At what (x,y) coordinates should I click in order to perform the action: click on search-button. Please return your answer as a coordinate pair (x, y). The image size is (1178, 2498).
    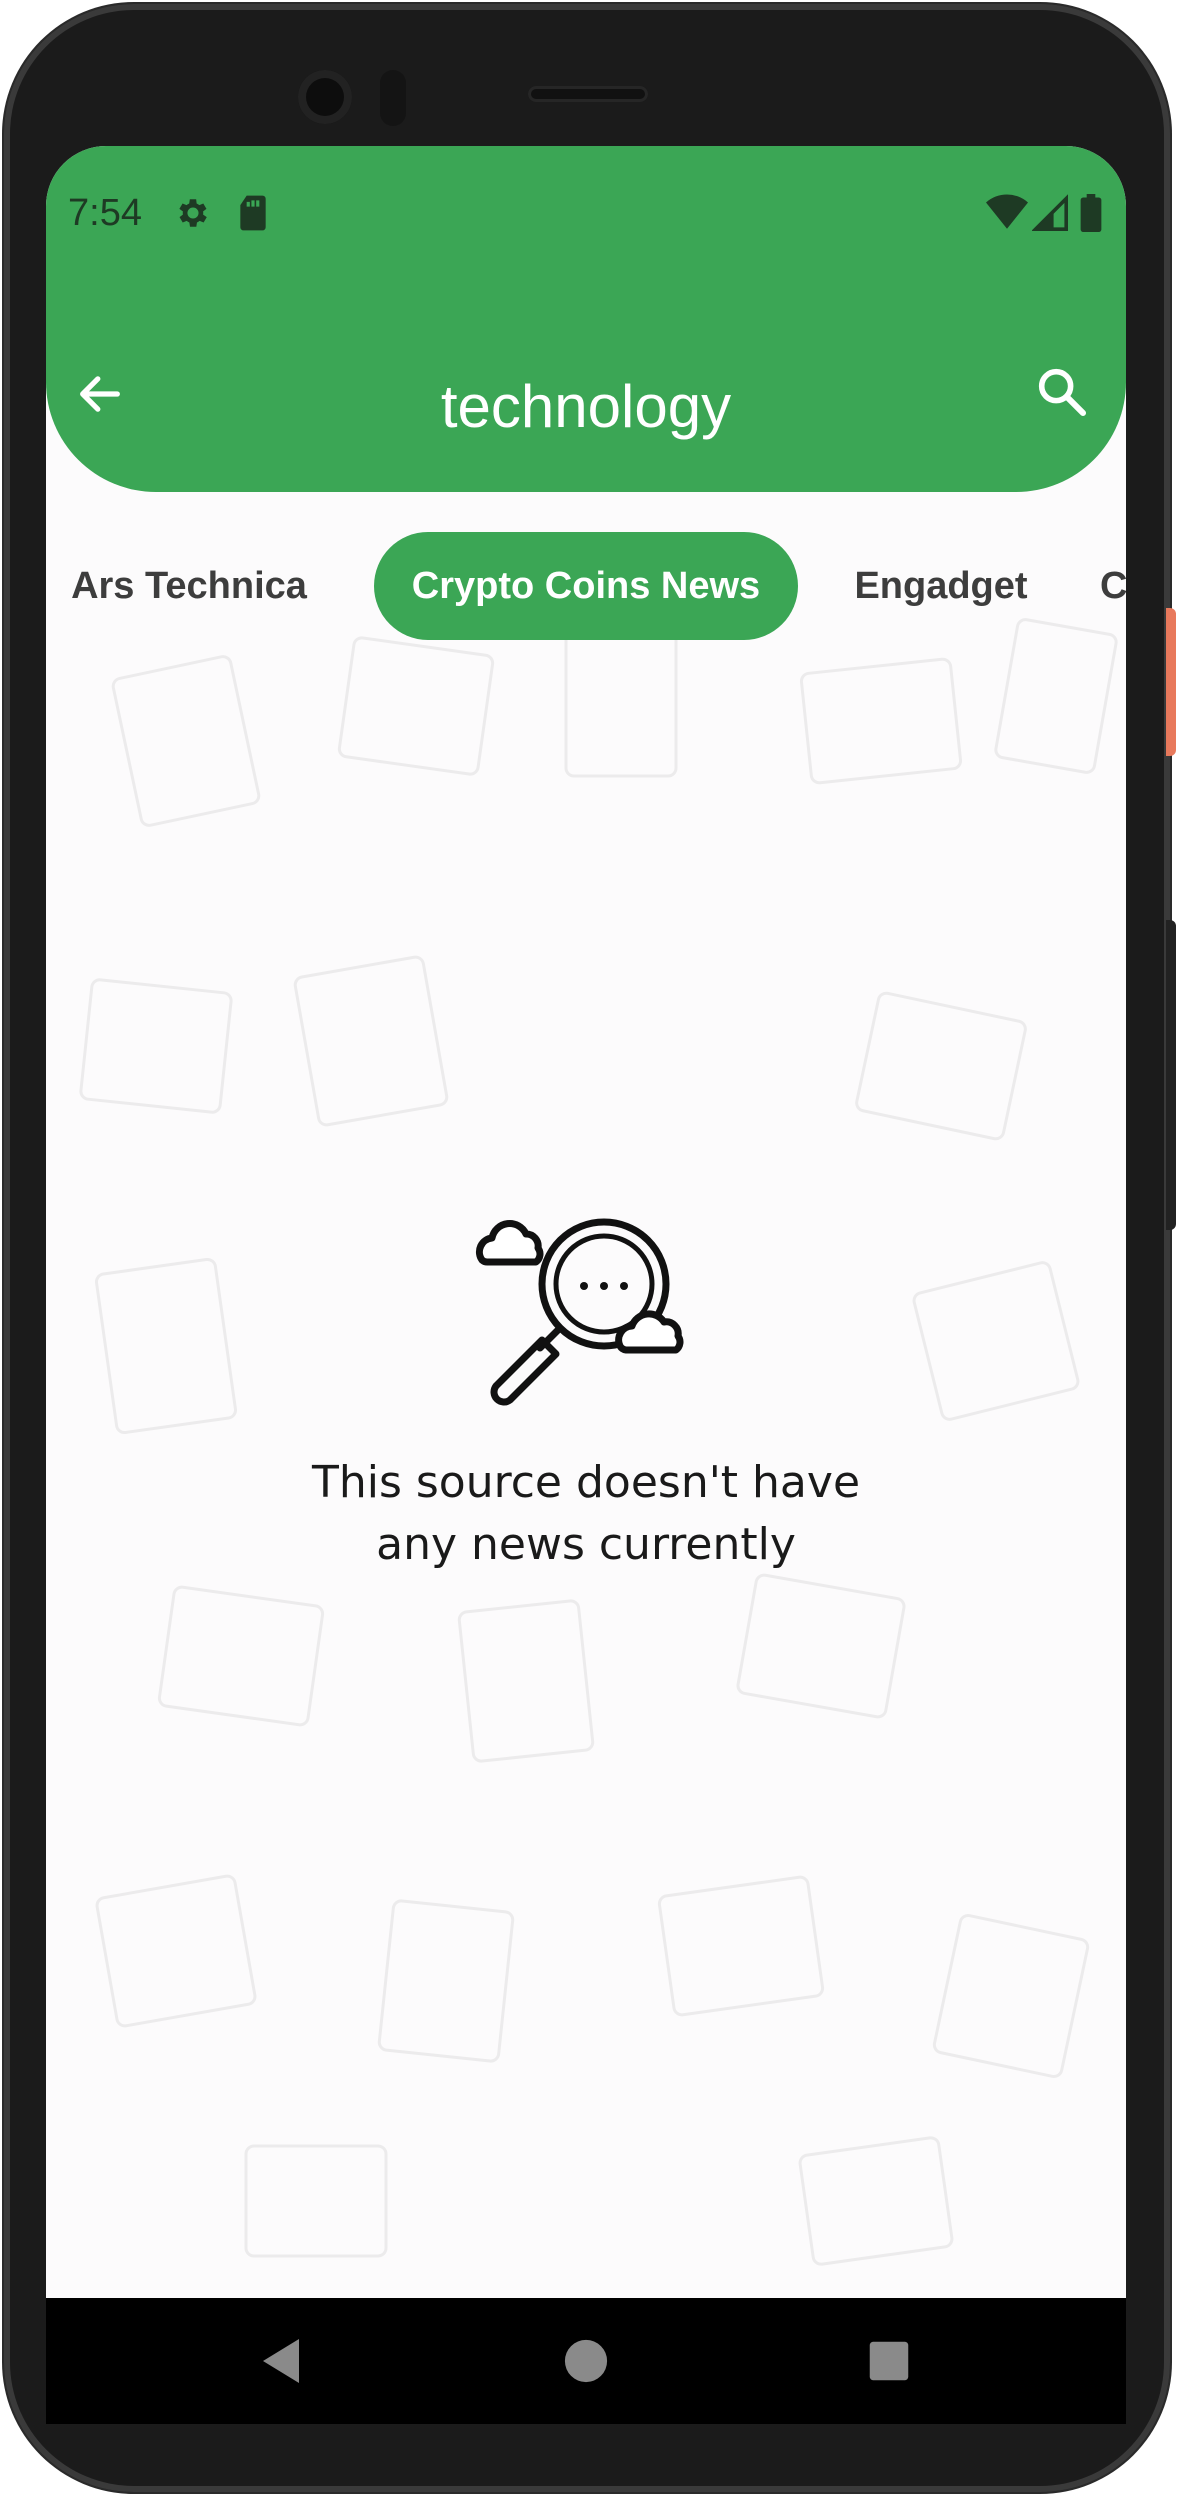
    Looking at the image, I should click on (1062, 394).